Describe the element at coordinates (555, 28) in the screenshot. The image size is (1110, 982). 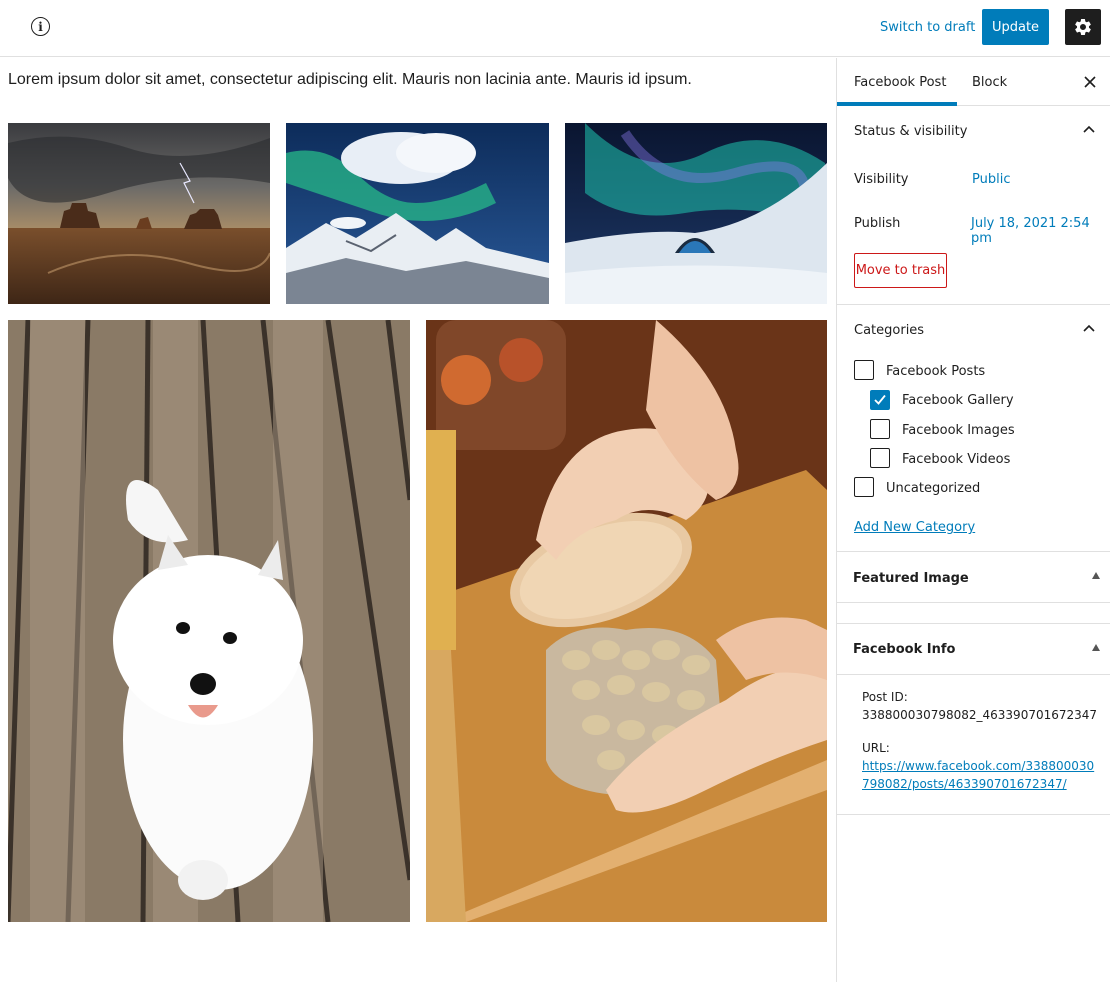
I see `editor-header: i Switch to draft Update` at that location.